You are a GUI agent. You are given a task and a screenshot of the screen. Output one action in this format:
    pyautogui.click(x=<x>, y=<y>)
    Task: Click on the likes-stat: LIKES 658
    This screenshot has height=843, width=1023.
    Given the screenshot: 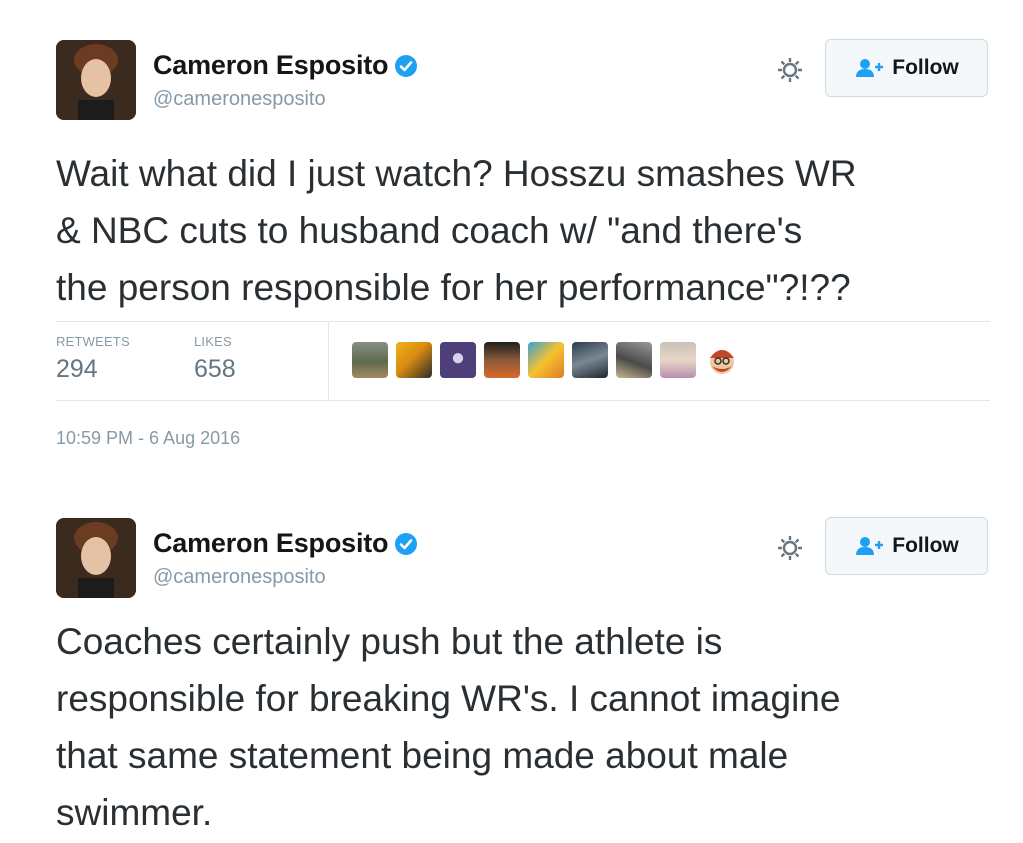 What is the action you would take?
    pyautogui.click(x=215, y=359)
    